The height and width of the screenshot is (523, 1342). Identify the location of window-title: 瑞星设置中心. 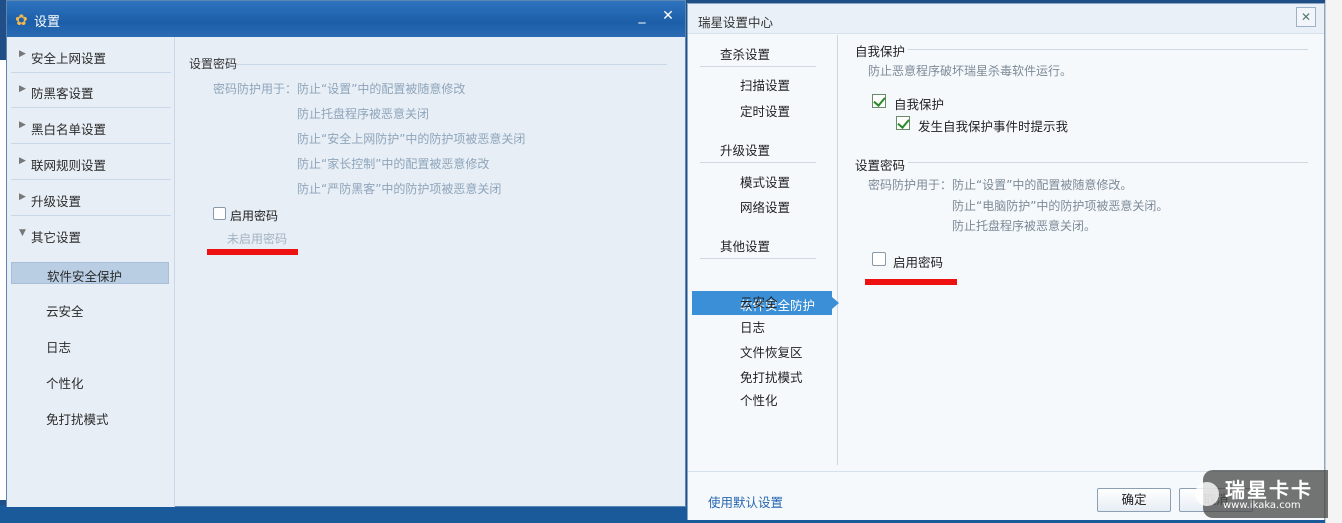
(736, 22).